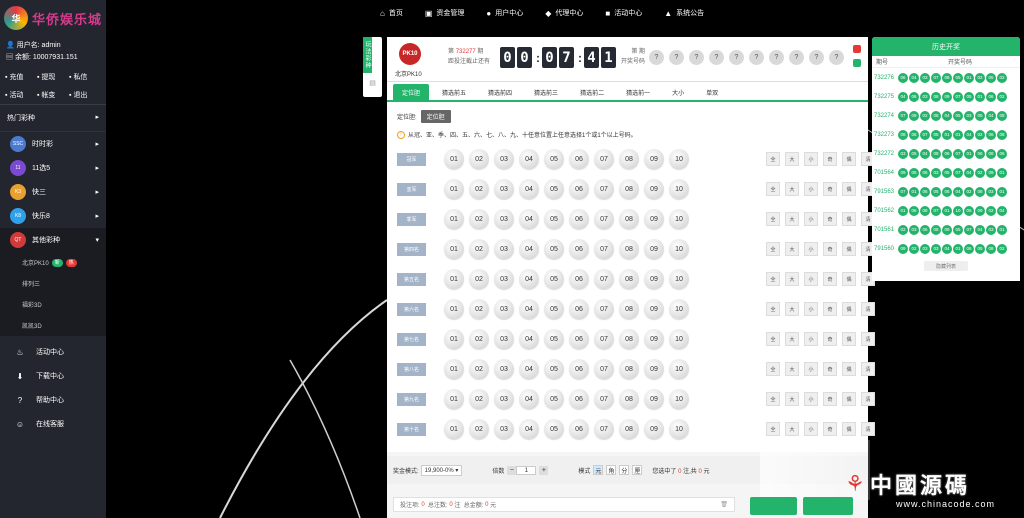 The image size is (1024, 518). What do you see at coordinates (53, 400) in the screenshot?
I see `bottom-nav-item: ? 帮助中心` at bounding box center [53, 400].